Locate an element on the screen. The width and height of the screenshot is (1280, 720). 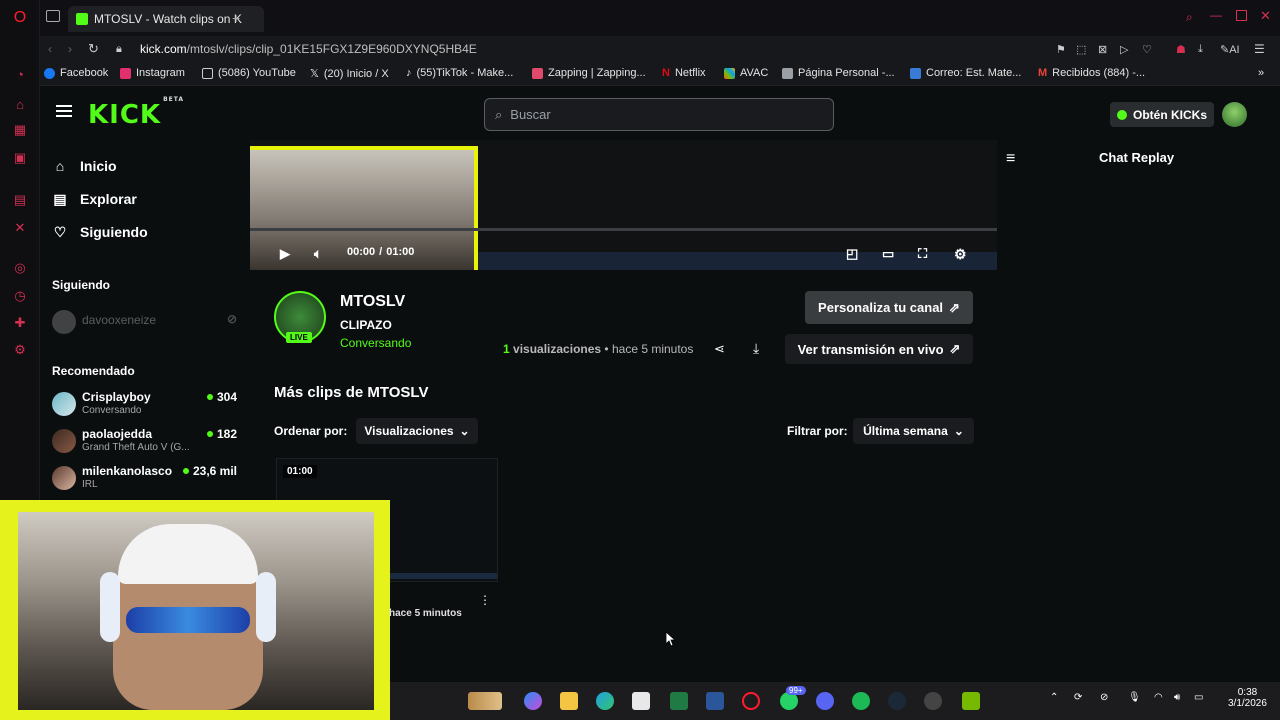
opera-logo-icon: O is located at coordinates (20, 17).